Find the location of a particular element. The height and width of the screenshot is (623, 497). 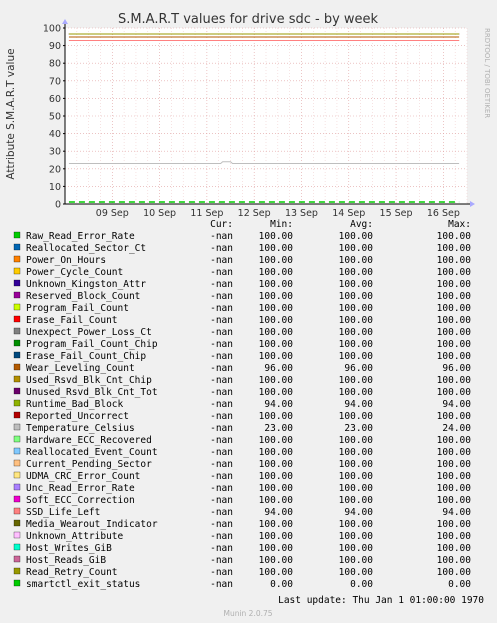

y-tick-label: 10 is located at coordinates (55, 187).